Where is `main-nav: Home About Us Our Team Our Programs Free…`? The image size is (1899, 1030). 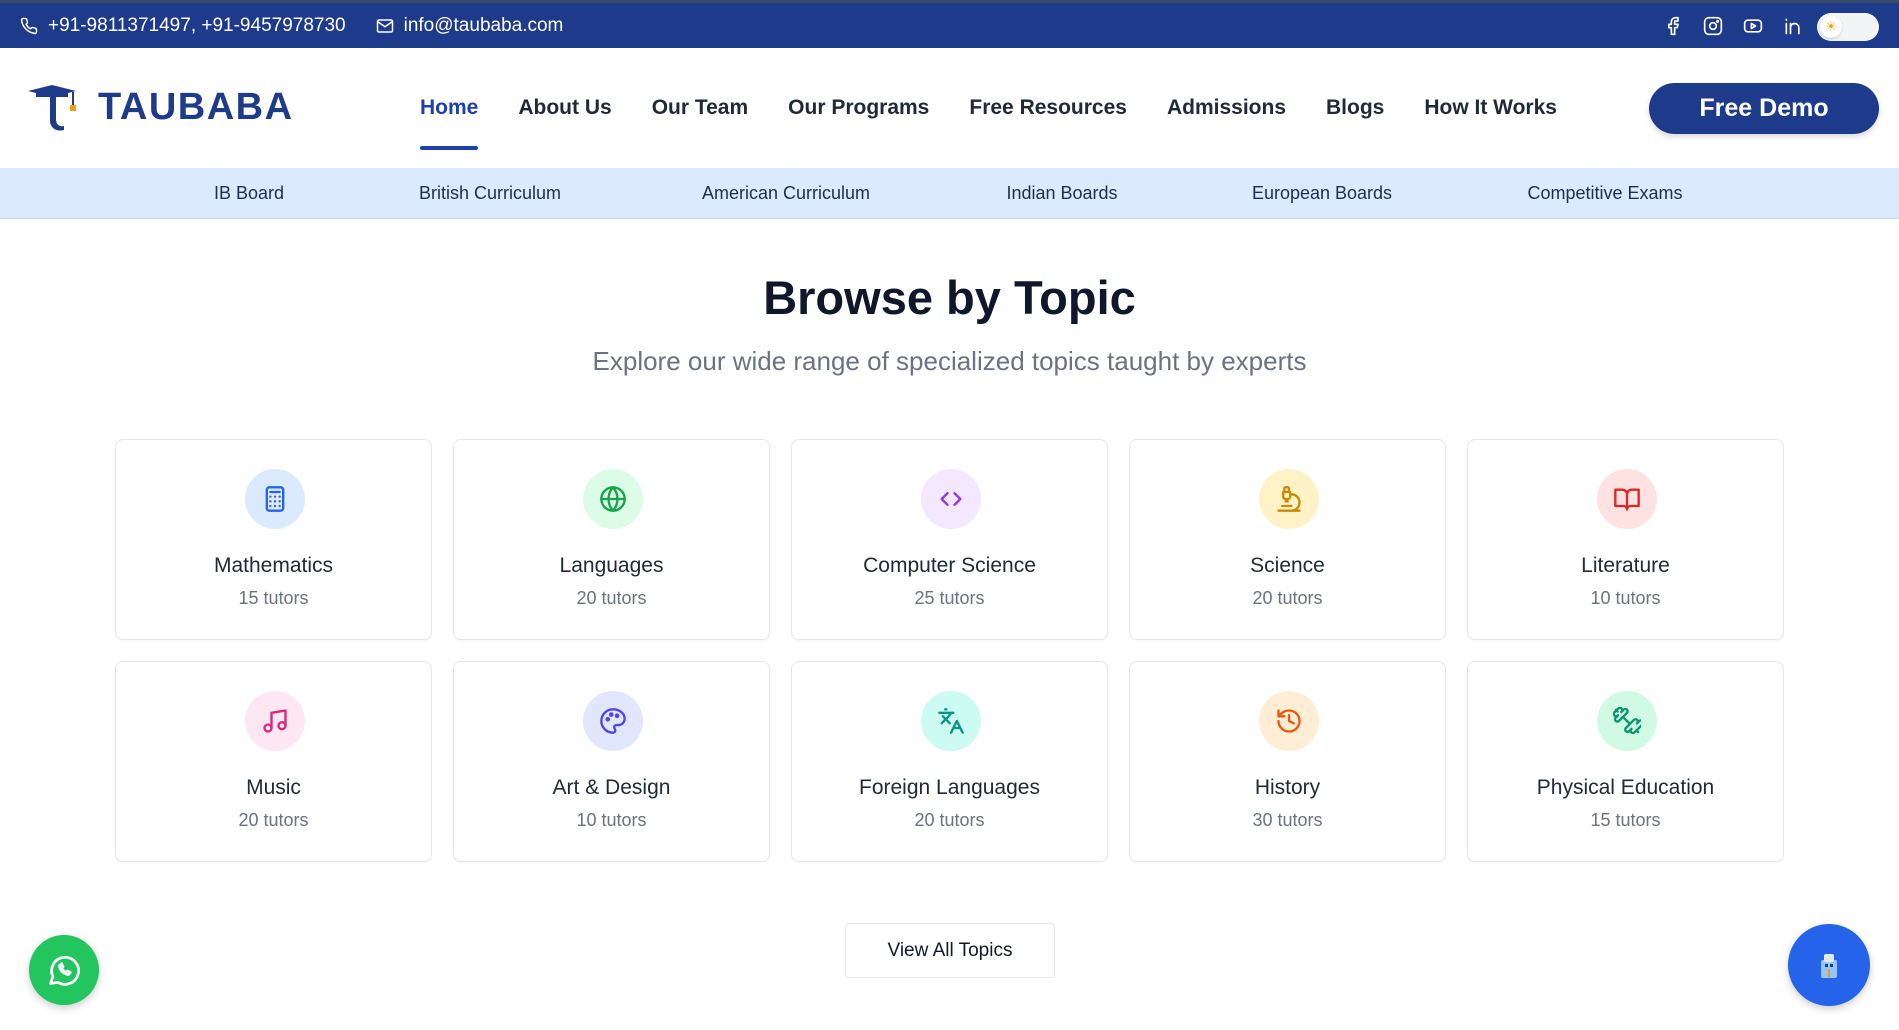
main-nav: Home About Us Our Team Our Programs Free… is located at coordinates (1008, 123).